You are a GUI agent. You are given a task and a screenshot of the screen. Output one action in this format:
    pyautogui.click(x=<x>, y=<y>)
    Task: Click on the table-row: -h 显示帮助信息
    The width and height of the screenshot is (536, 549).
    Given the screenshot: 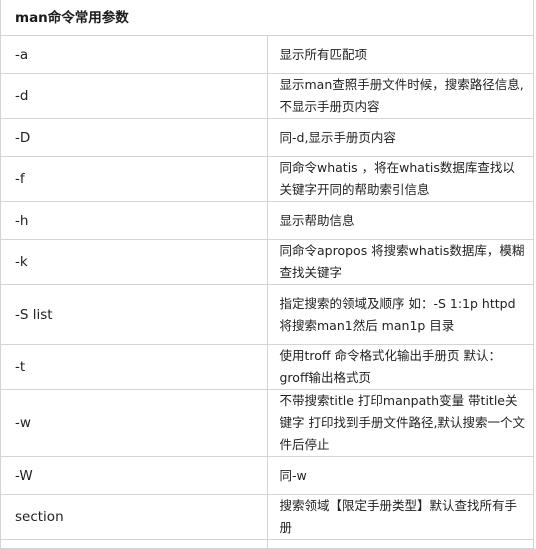 What is the action you would take?
    pyautogui.click(x=267, y=220)
    